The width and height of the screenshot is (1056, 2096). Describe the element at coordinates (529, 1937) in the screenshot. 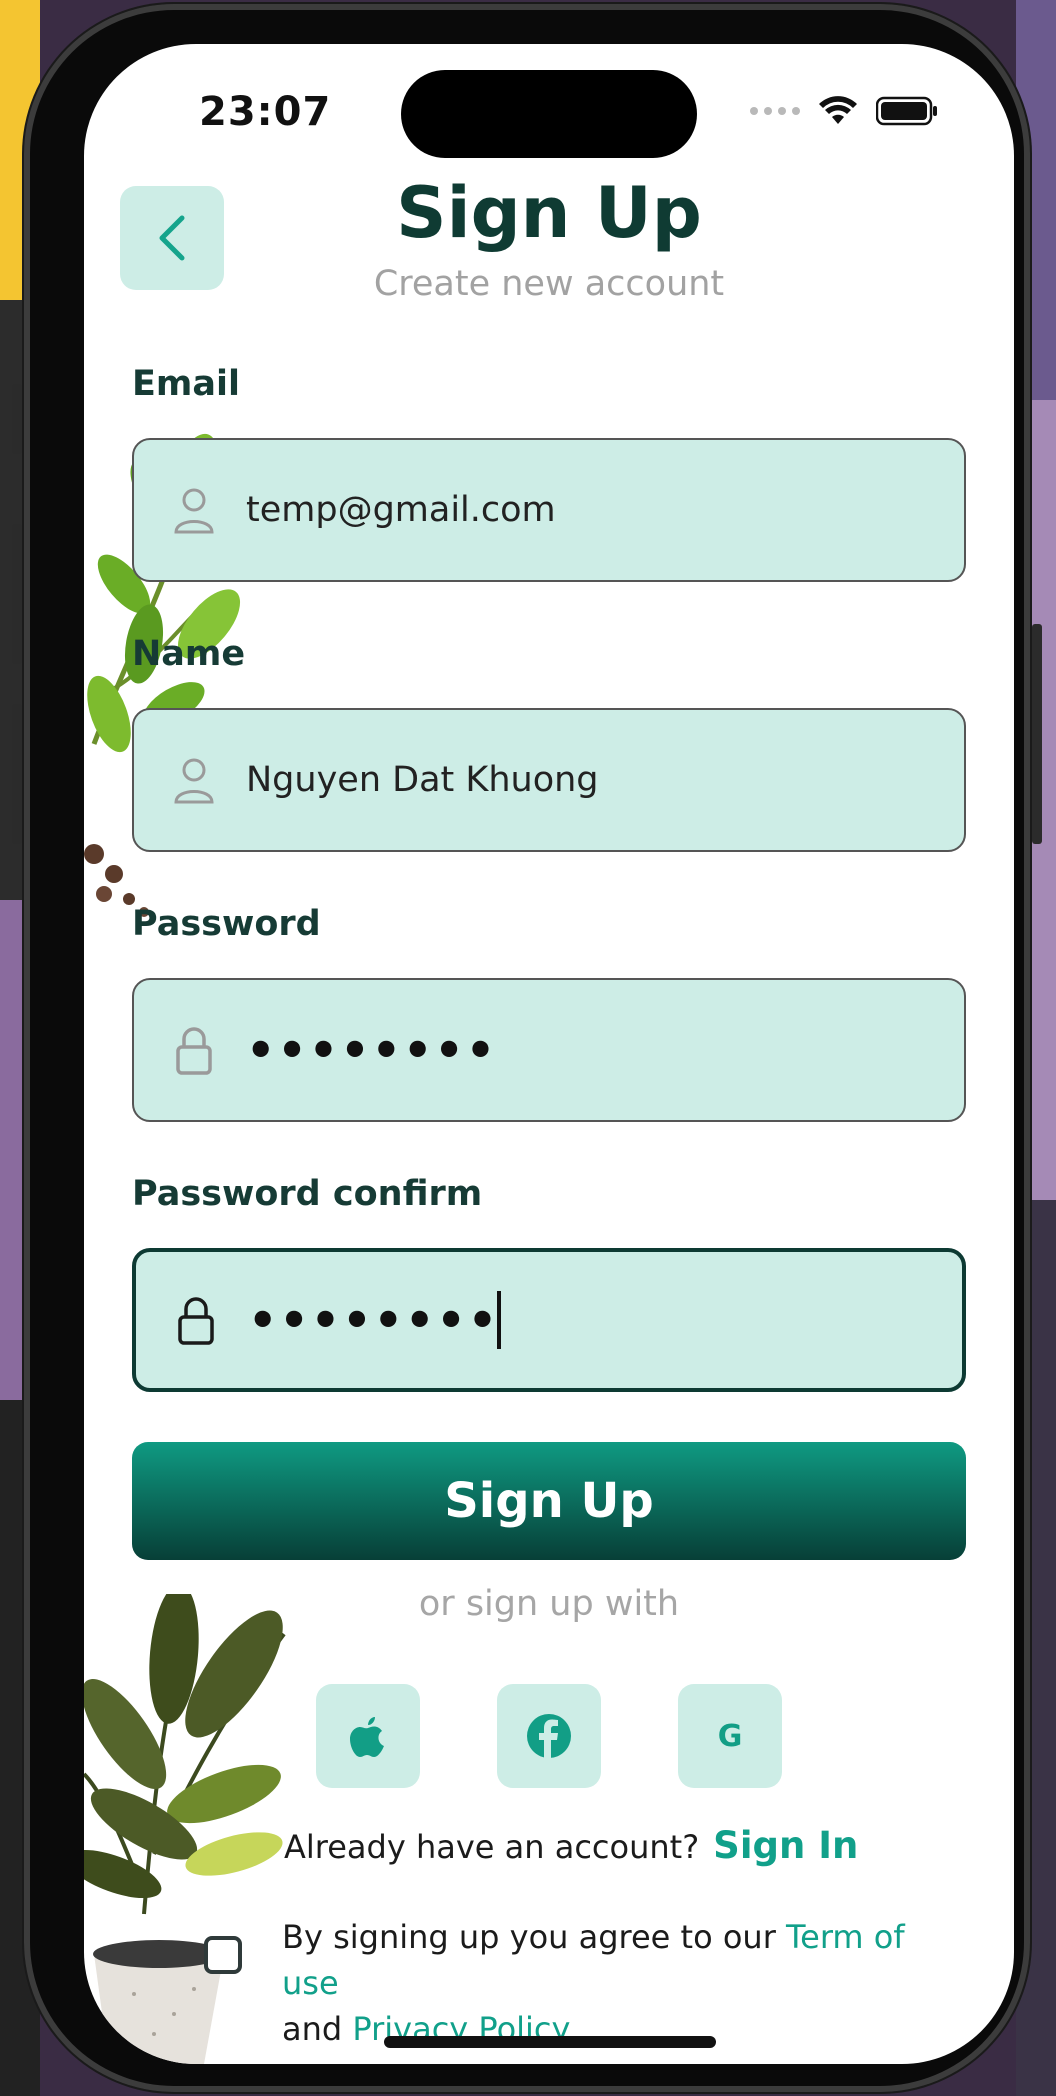

I see `terms-prefix: By signing up you agree to our` at that location.